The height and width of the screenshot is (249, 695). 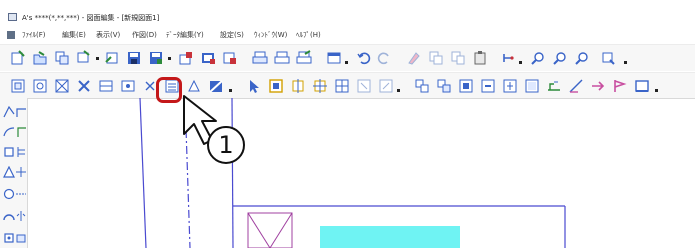 What do you see at coordinates (9, 216) in the screenshot?
I see `arc2-icon` at bounding box center [9, 216].